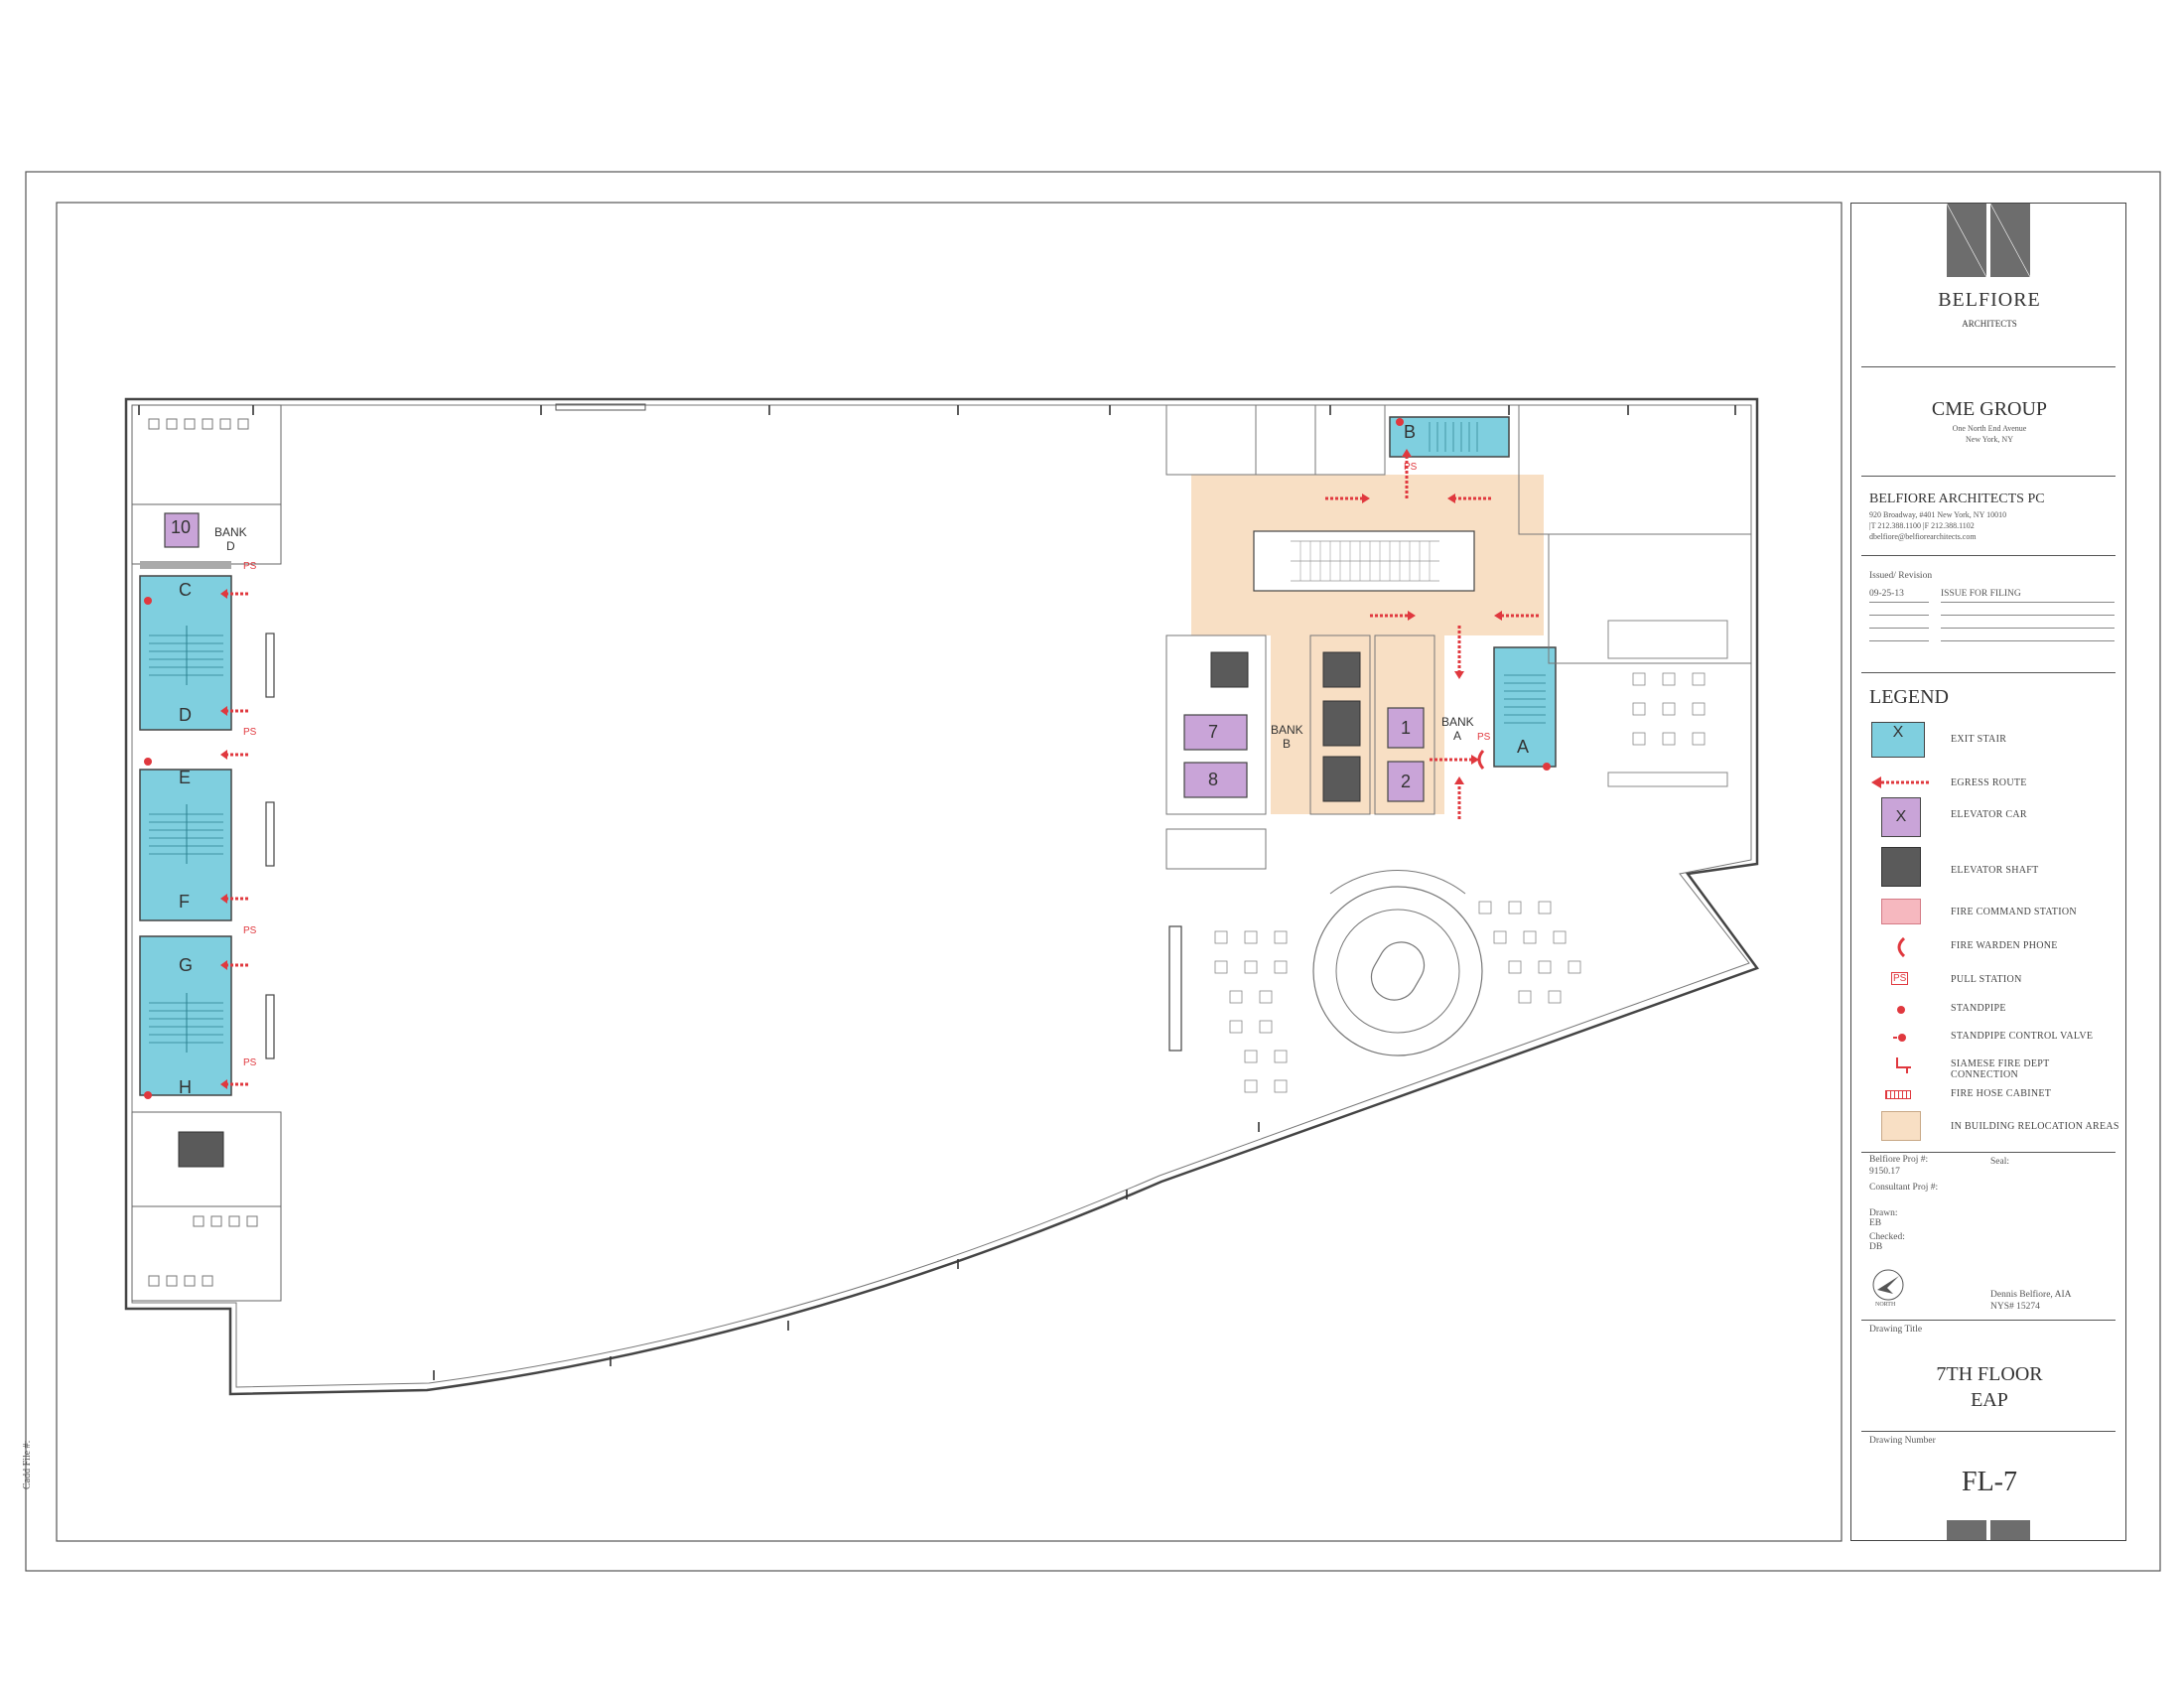  I want to click on relocation-area-swatch, so click(1901, 1126).